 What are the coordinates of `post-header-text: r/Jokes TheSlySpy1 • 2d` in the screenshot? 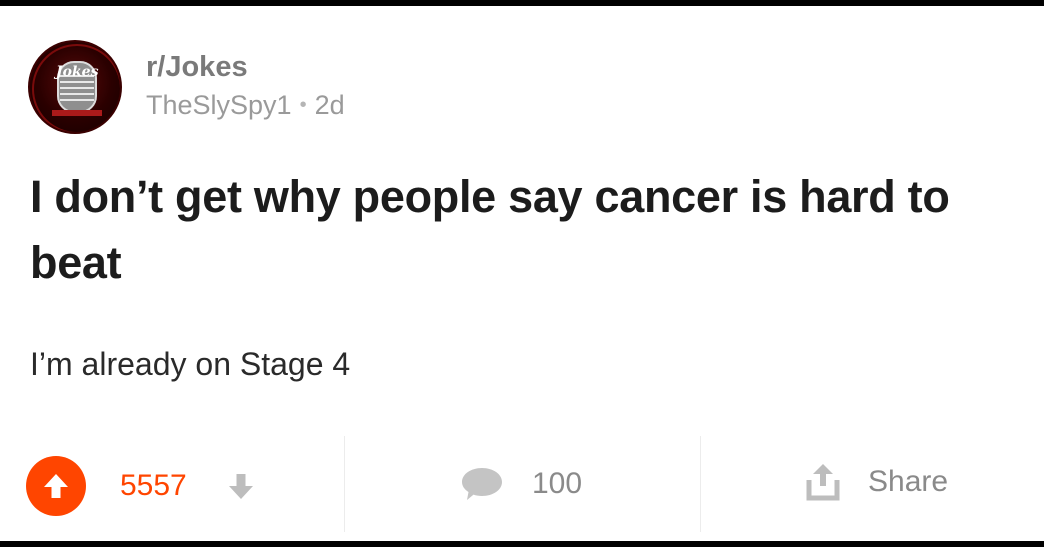 It's located at (245, 87).